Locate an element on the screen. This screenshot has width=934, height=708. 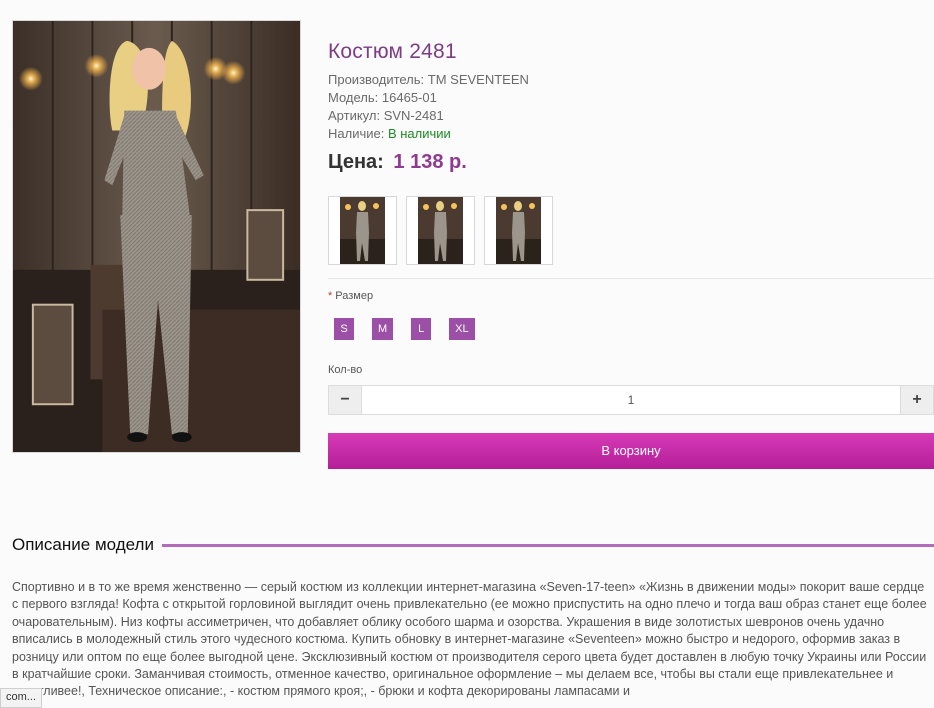
quantity-increase-button: + is located at coordinates (917, 400).